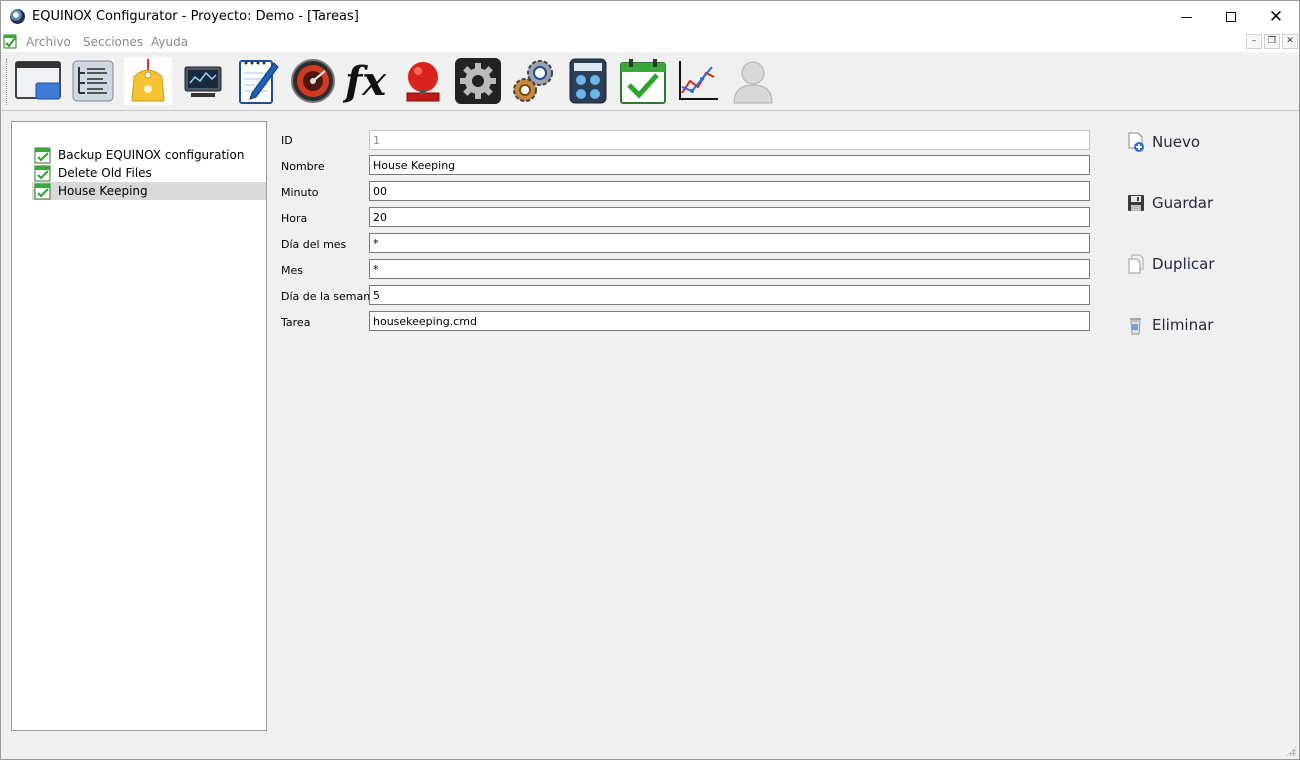 The width and height of the screenshot is (1300, 760). I want to click on nuevo-button: Nuevo, so click(1163, 142).